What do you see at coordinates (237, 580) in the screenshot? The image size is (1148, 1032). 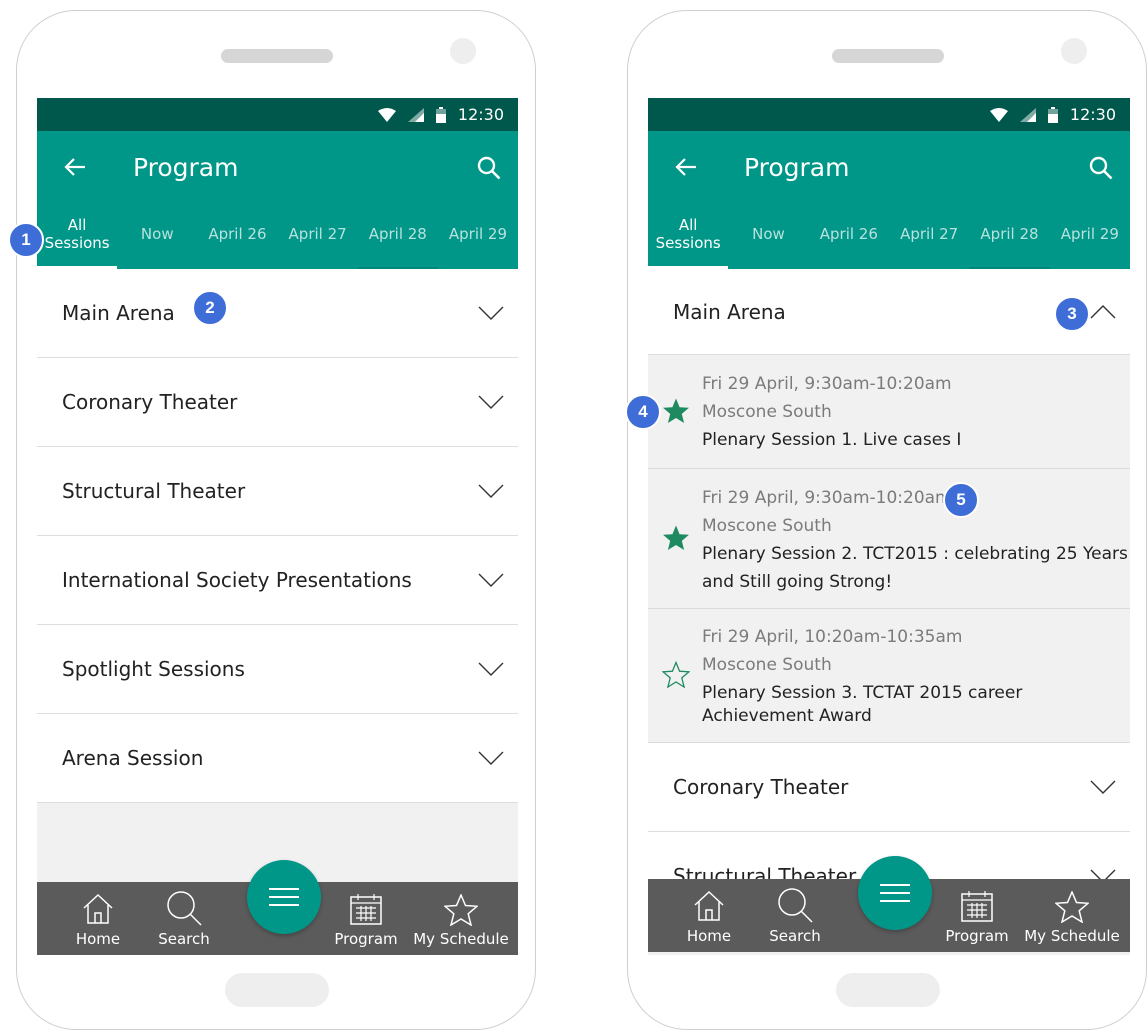 I see `category-label: International Society Presentations` at bounding box center [237, 580].